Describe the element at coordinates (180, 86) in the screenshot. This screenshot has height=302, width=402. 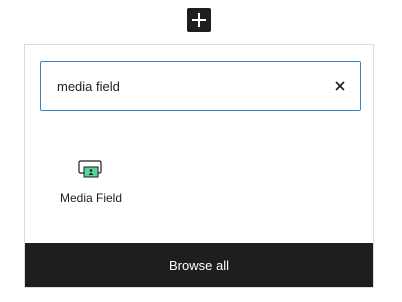
I see `search-input` at that location.